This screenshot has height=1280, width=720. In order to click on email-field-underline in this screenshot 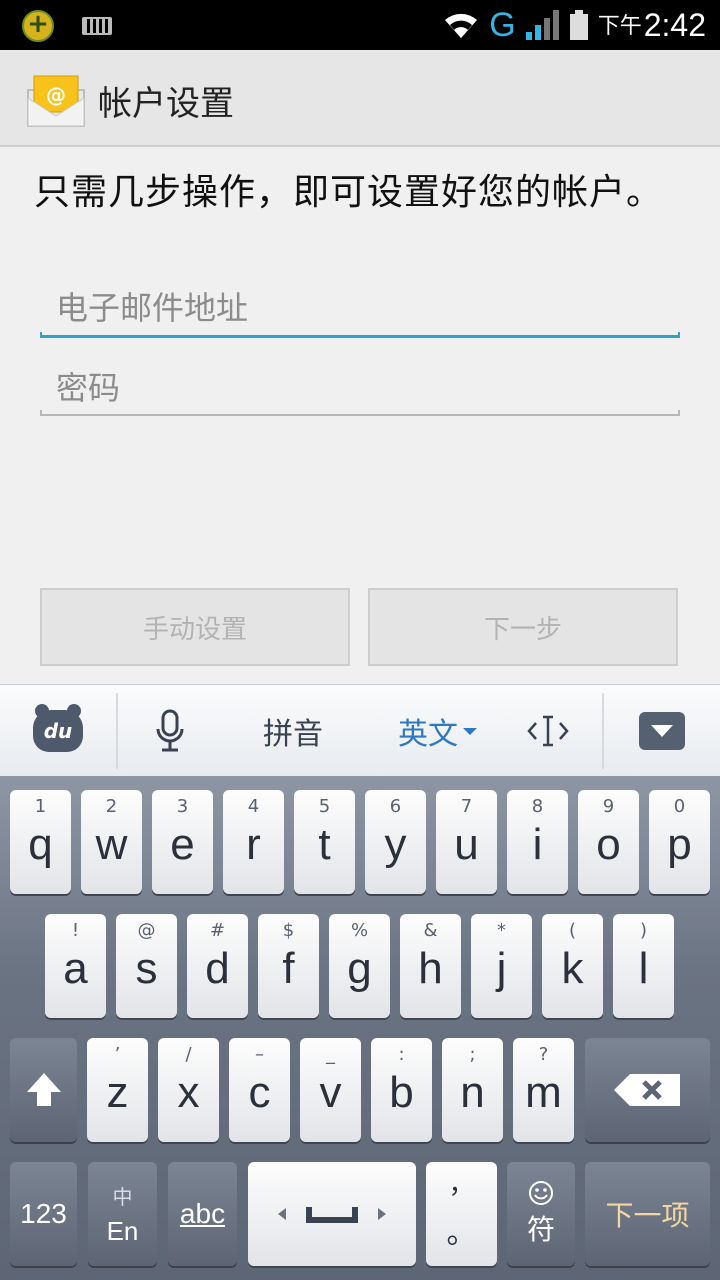, I will do `click(360, 335)`.